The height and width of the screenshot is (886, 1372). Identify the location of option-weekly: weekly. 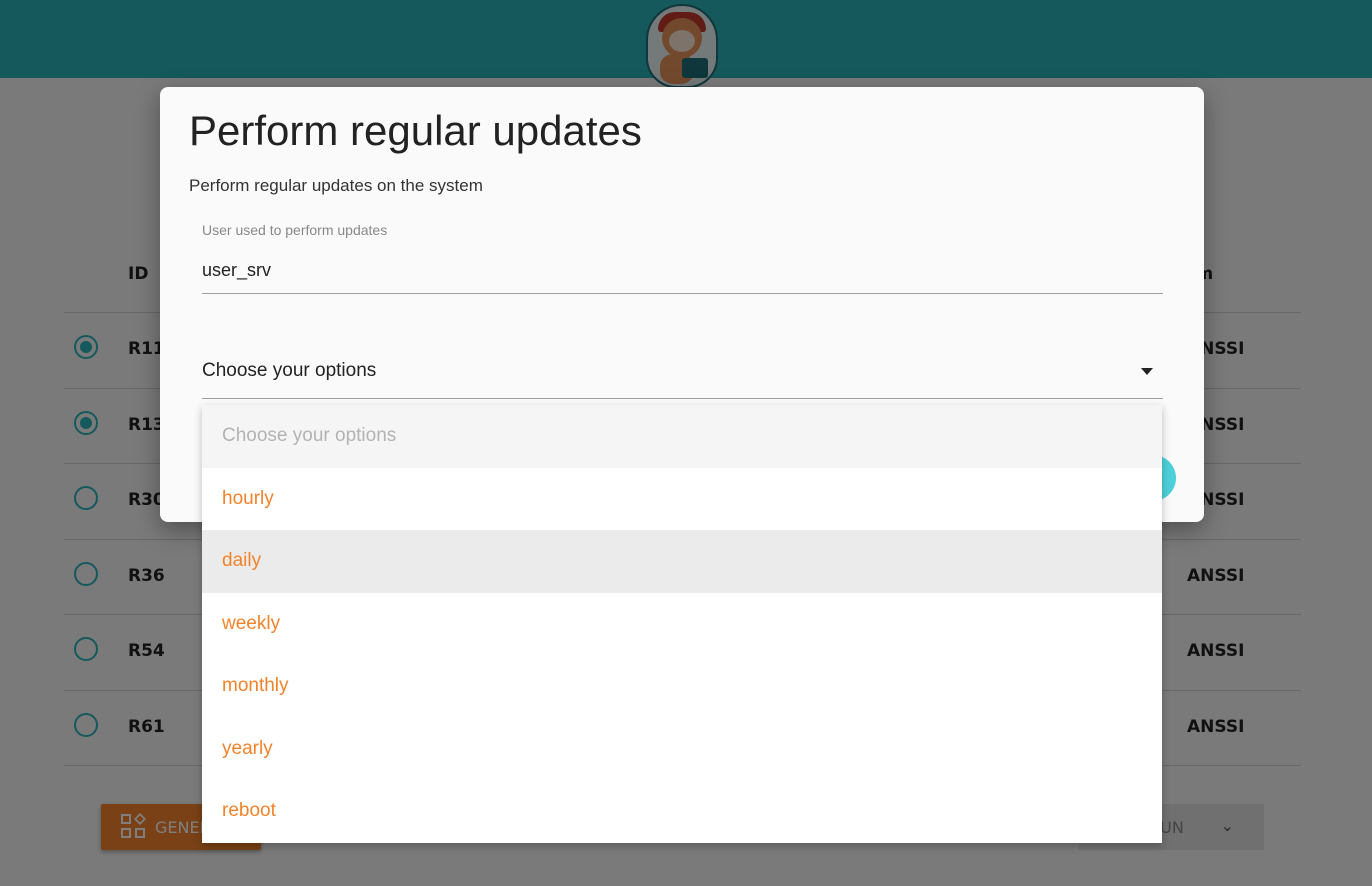
(682, 624).